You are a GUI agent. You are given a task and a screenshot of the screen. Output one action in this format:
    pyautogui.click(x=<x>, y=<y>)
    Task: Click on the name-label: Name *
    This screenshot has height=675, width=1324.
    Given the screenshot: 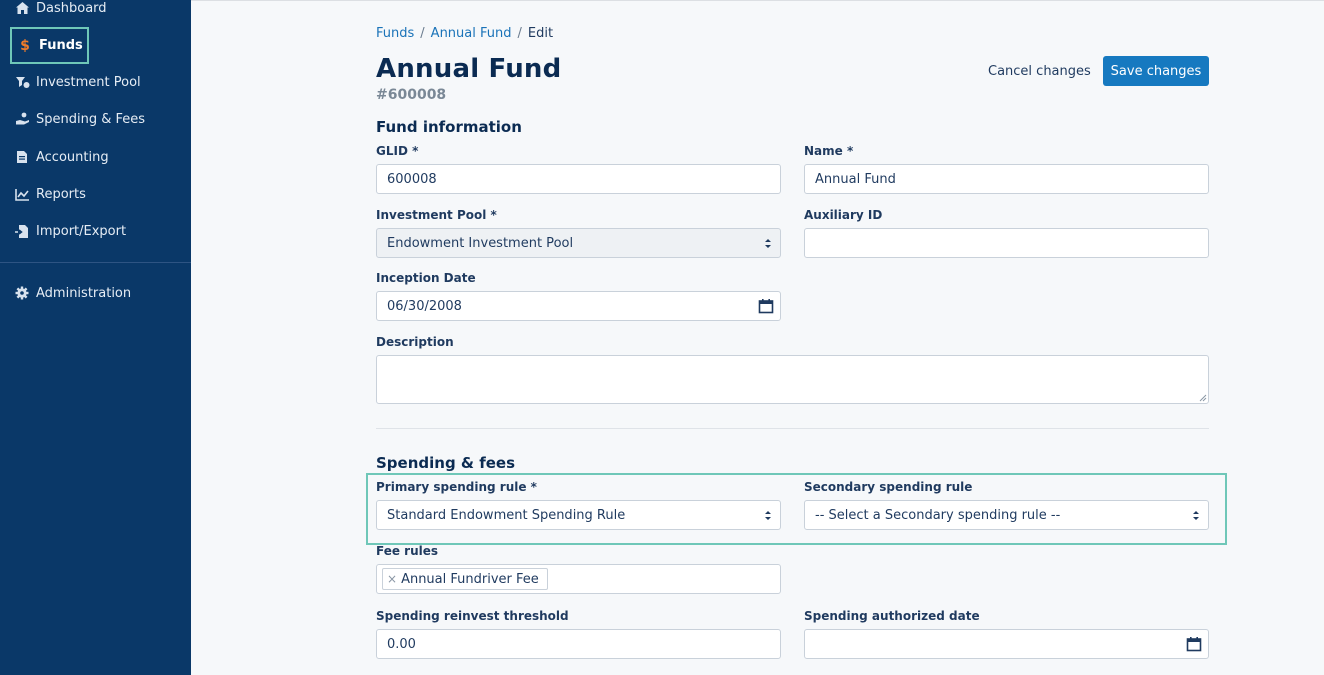 What is the action you would take?
    pyautogui.click(x=829, y=151)
    